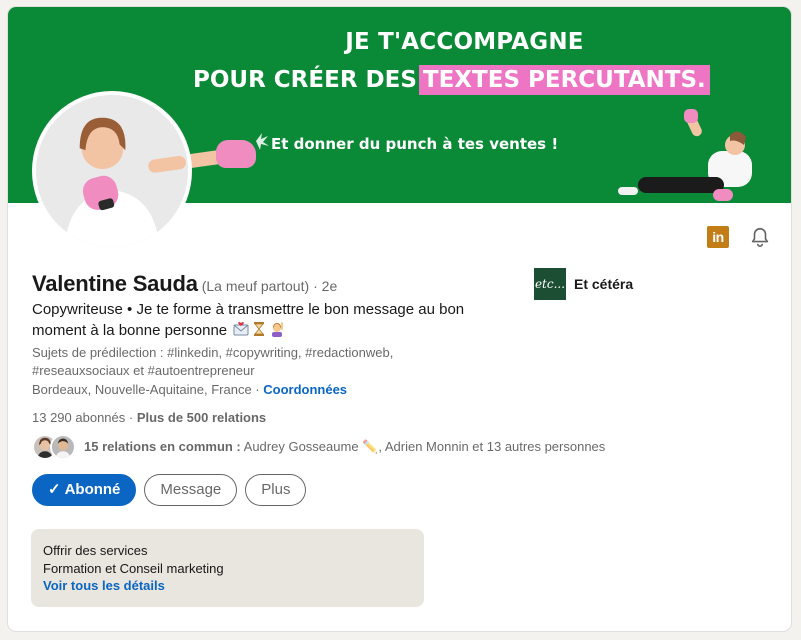  I want to click on banner-tagline: Et donner du punch à tes ventes !, so click(415, 144).